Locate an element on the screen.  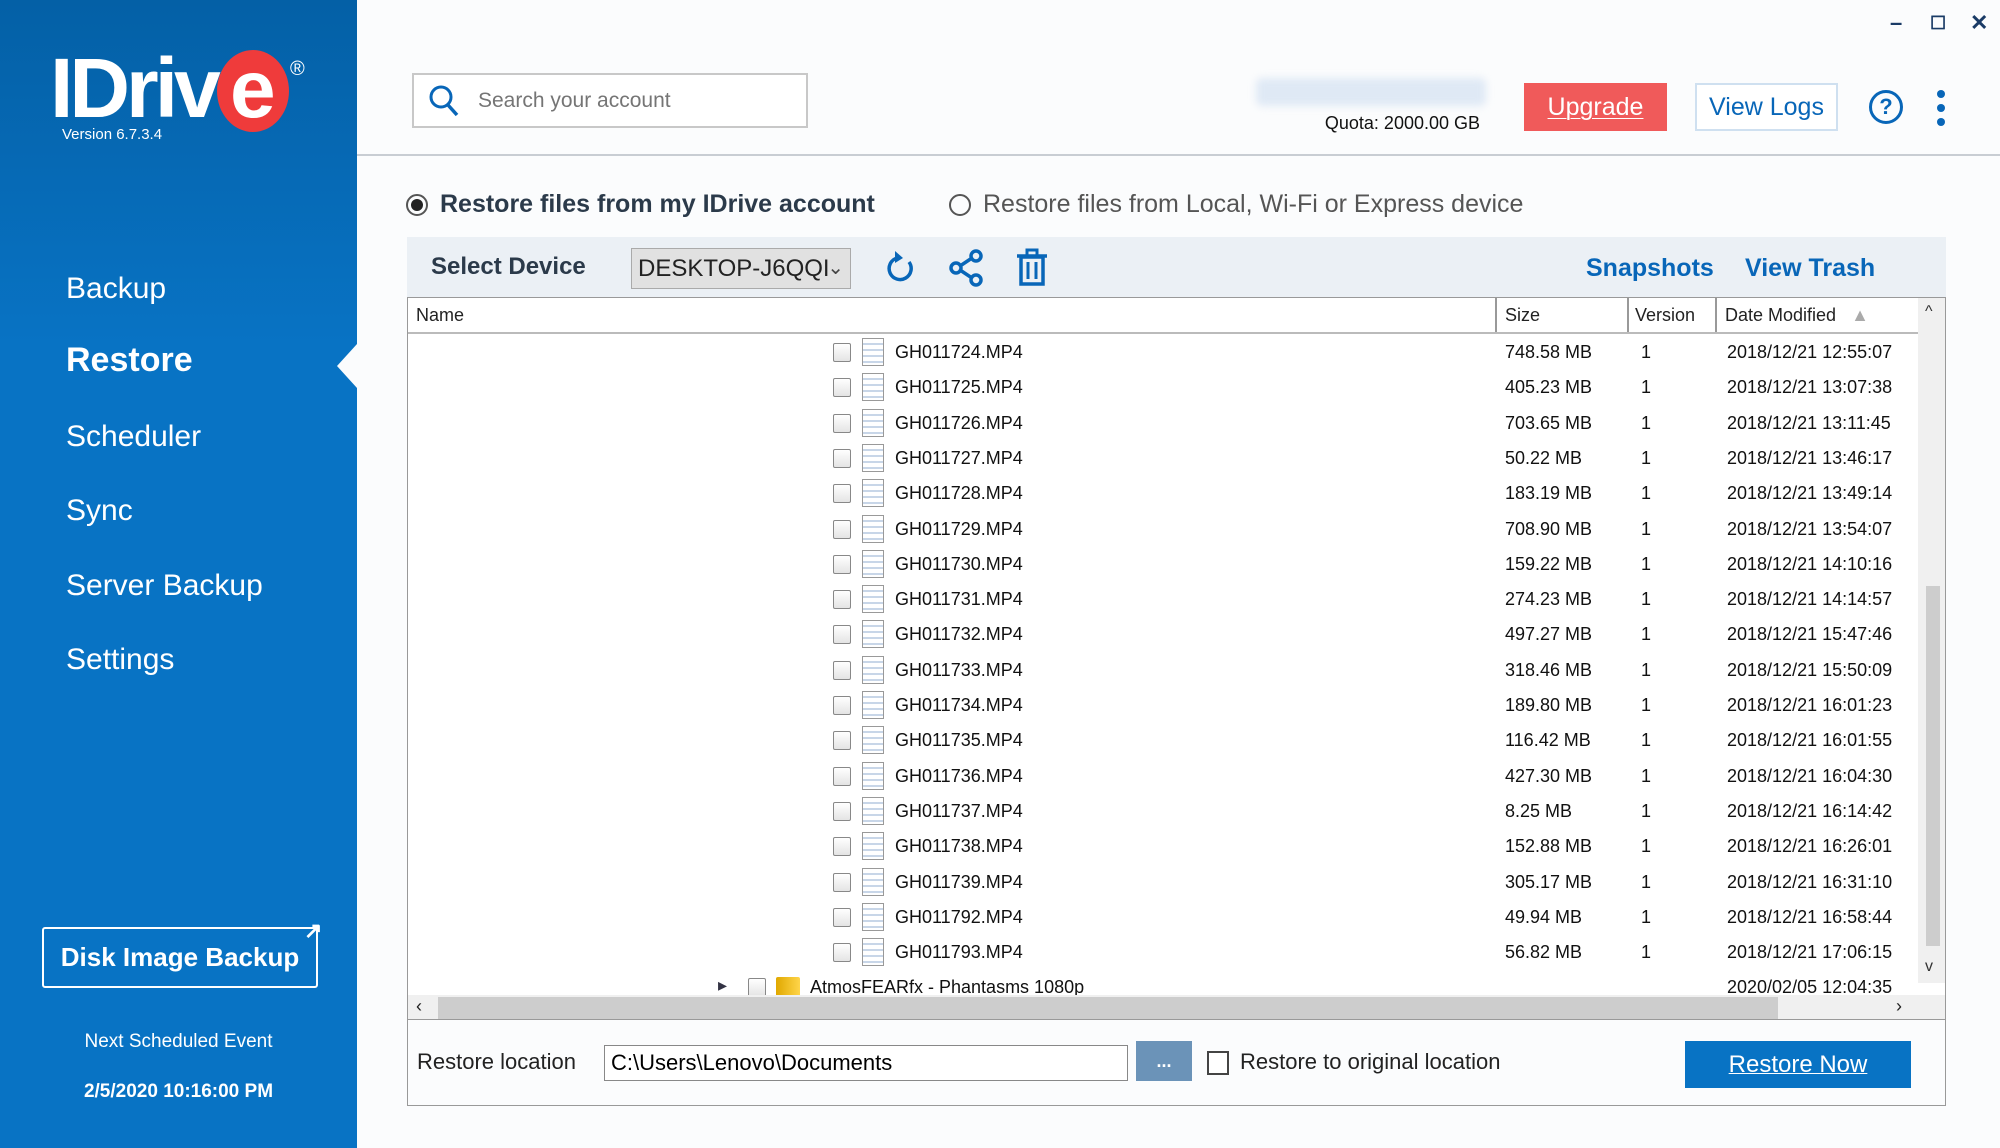
share-icon is located at coordinates (966, 268).